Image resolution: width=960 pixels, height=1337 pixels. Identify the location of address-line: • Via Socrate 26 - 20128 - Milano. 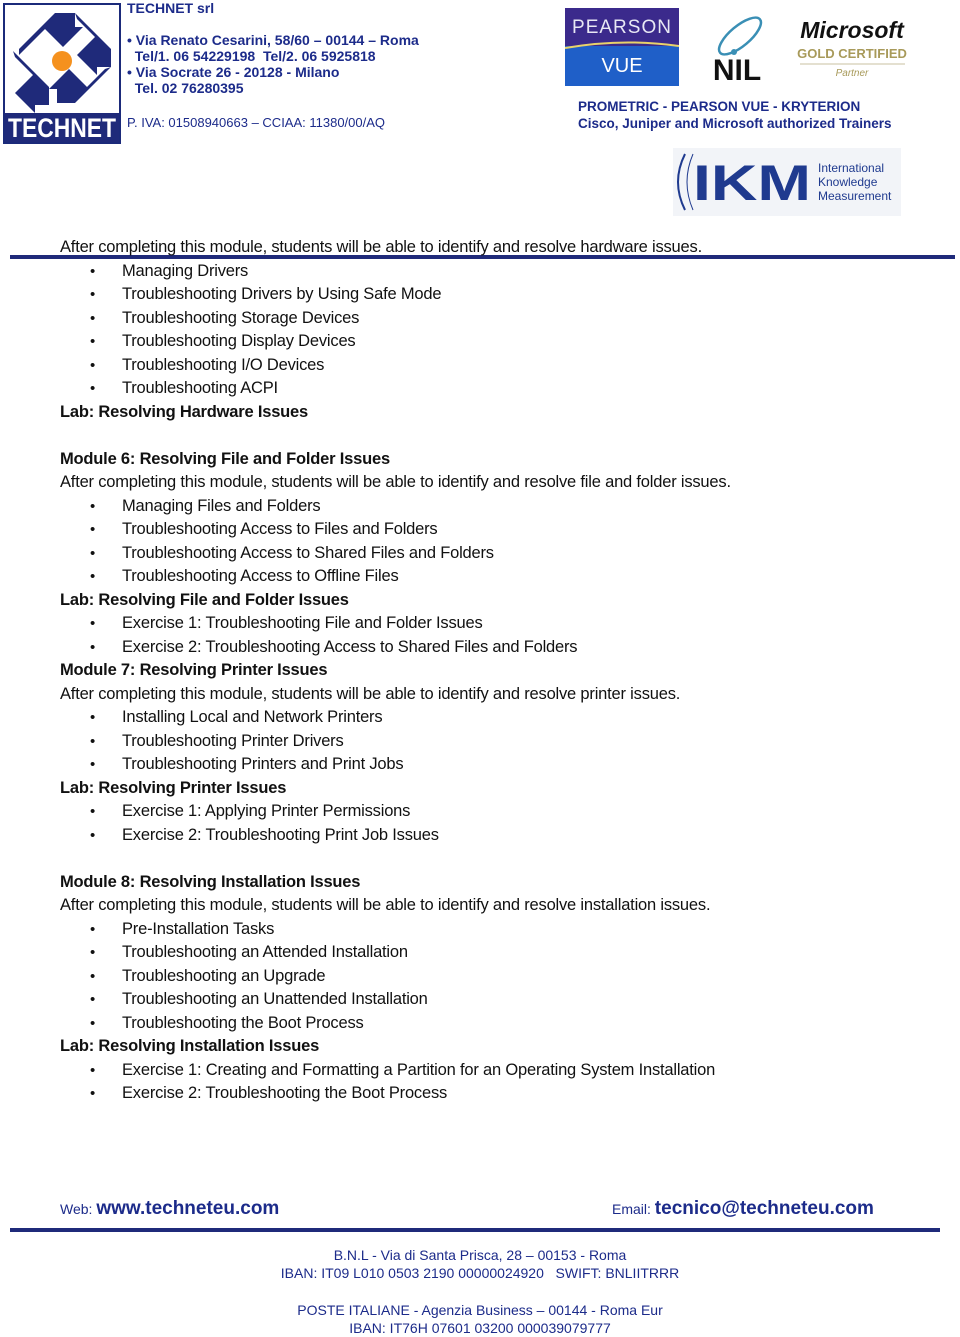
(233, 72).